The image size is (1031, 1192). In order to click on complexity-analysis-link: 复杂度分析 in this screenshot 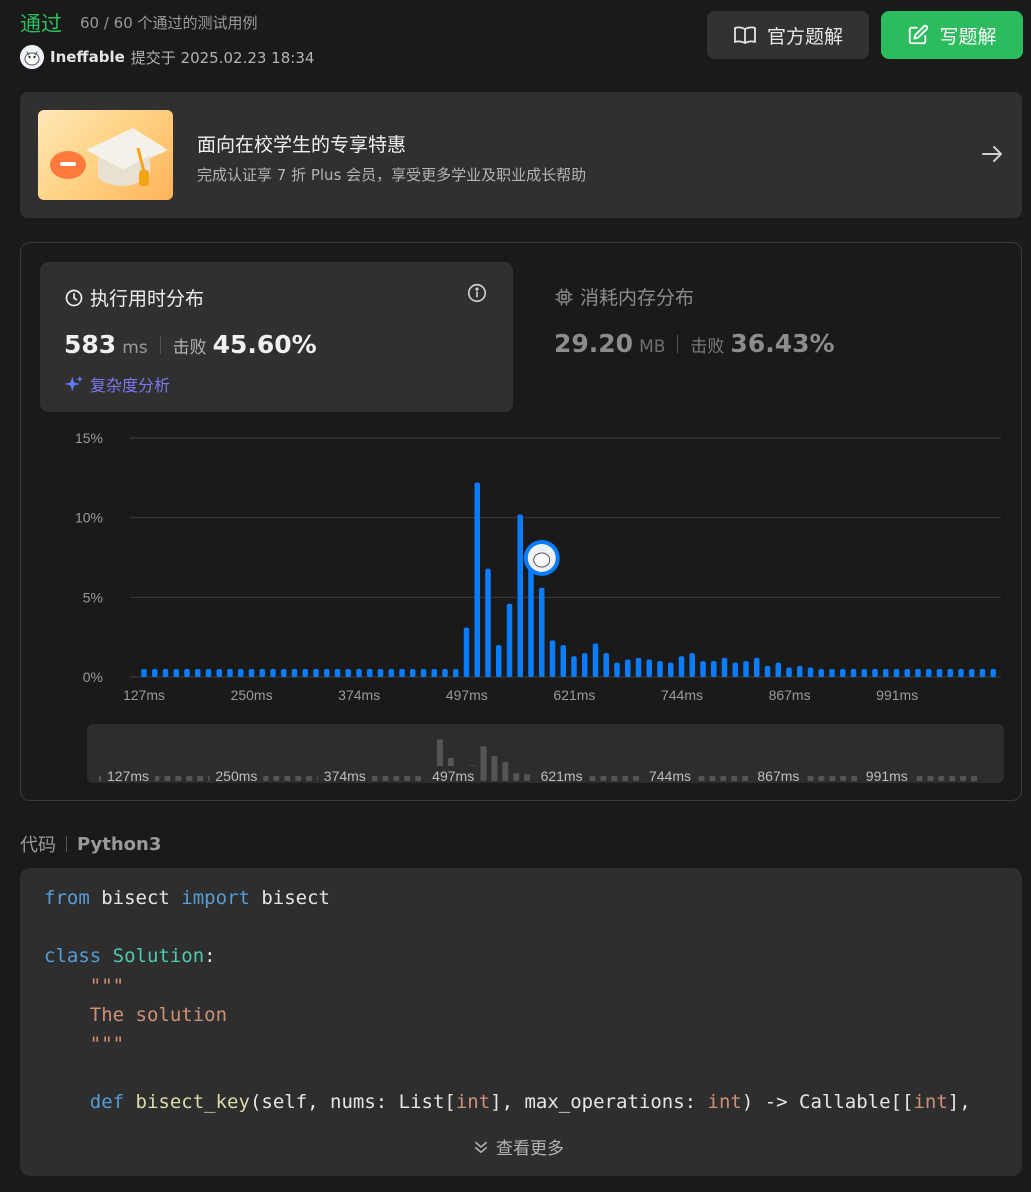, I will do `click(117, 384)`.